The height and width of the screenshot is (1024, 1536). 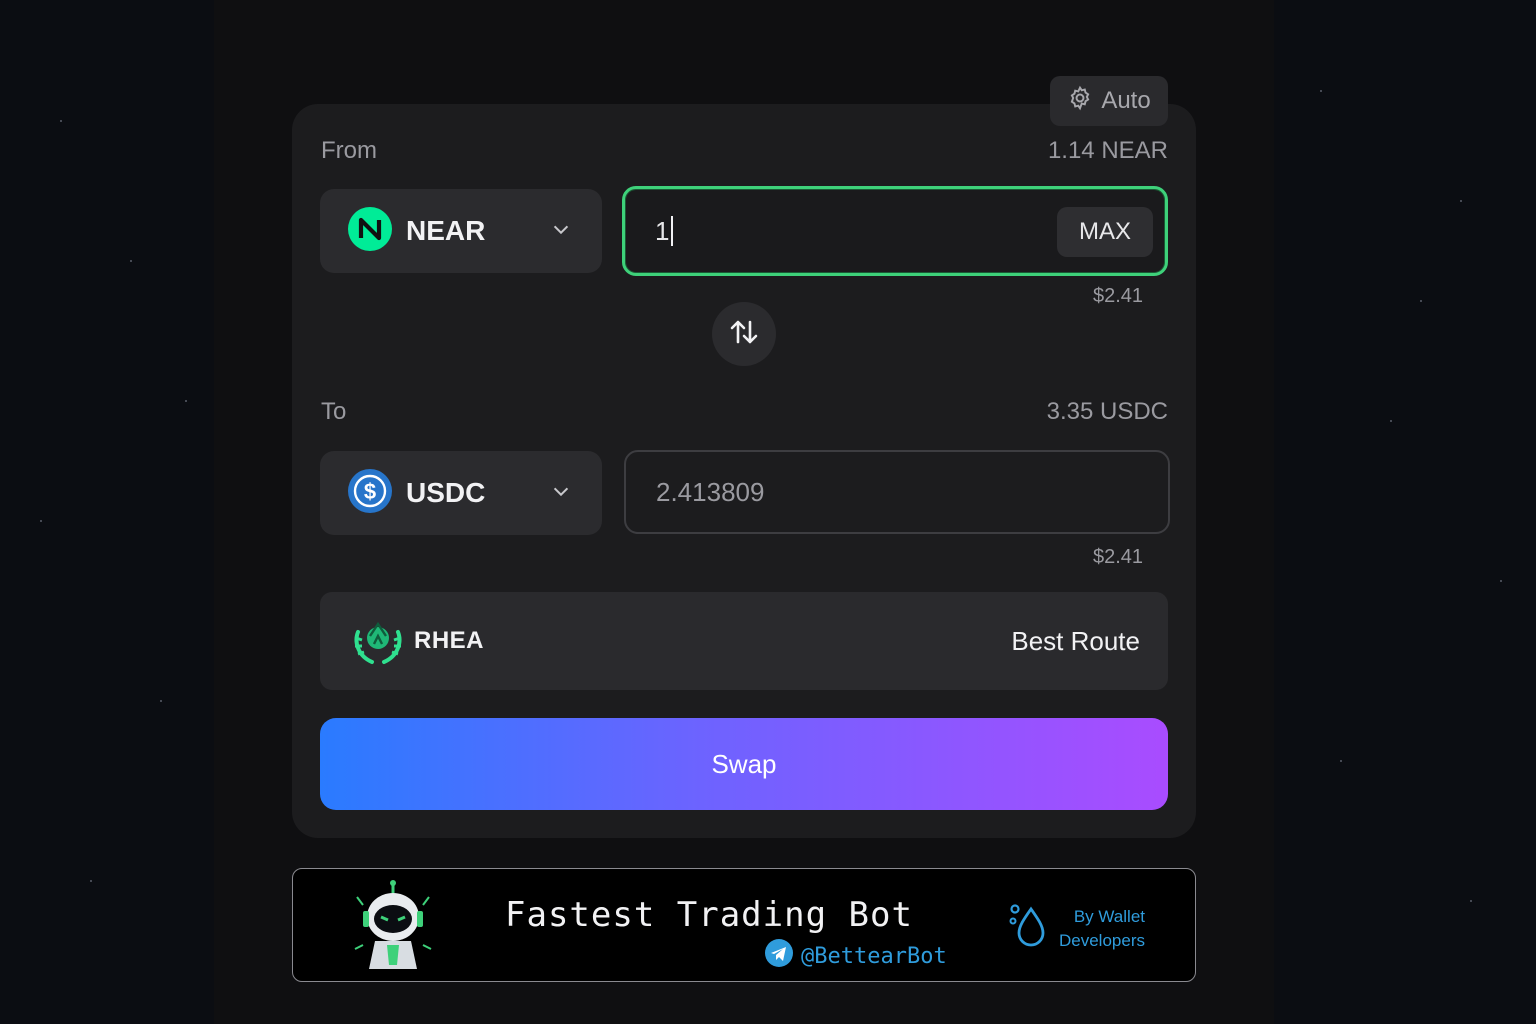 What do you see at coordinates (672, 231) in the screenshot?
I see `text-caret` at bounding box center [672, 231].